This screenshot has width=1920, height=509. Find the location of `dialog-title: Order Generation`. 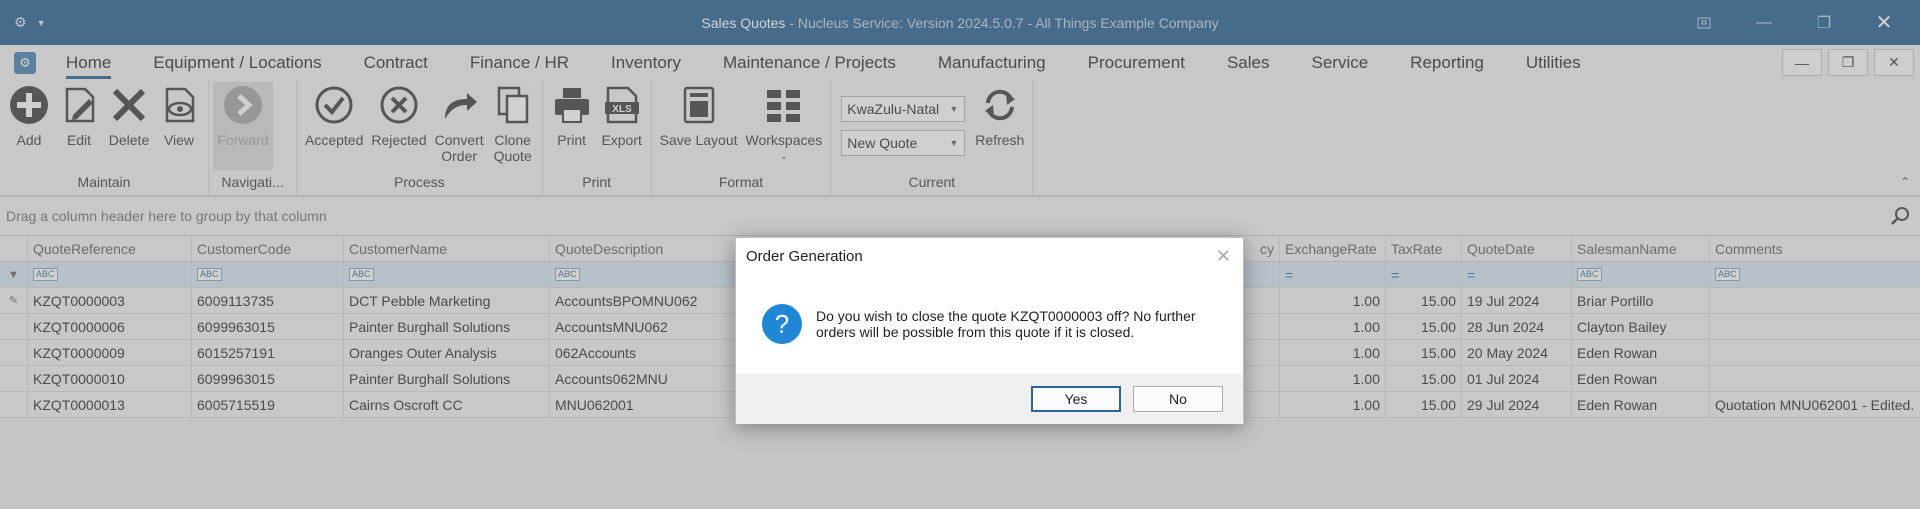

dialog-title: Order Generation is located at coordinates (804, 256).